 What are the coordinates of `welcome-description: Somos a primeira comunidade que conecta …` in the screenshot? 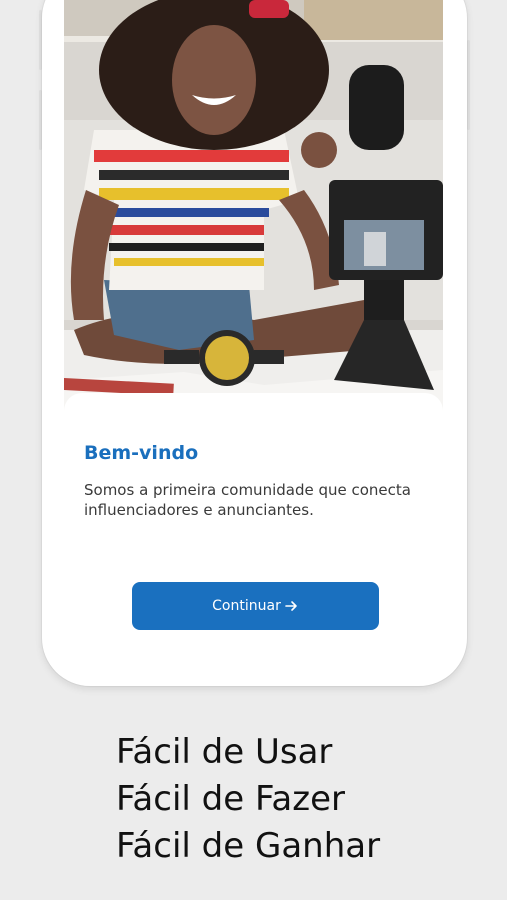 It's located at (247, 500).